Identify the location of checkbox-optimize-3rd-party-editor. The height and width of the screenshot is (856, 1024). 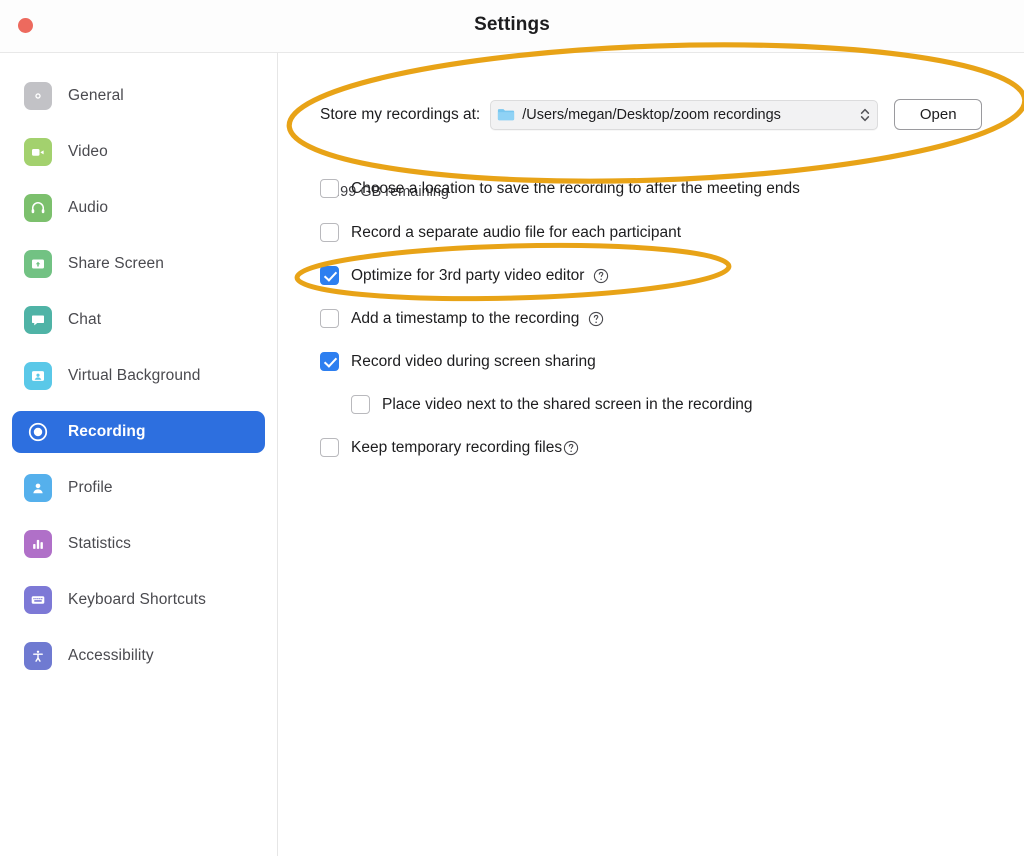
(329, 275).